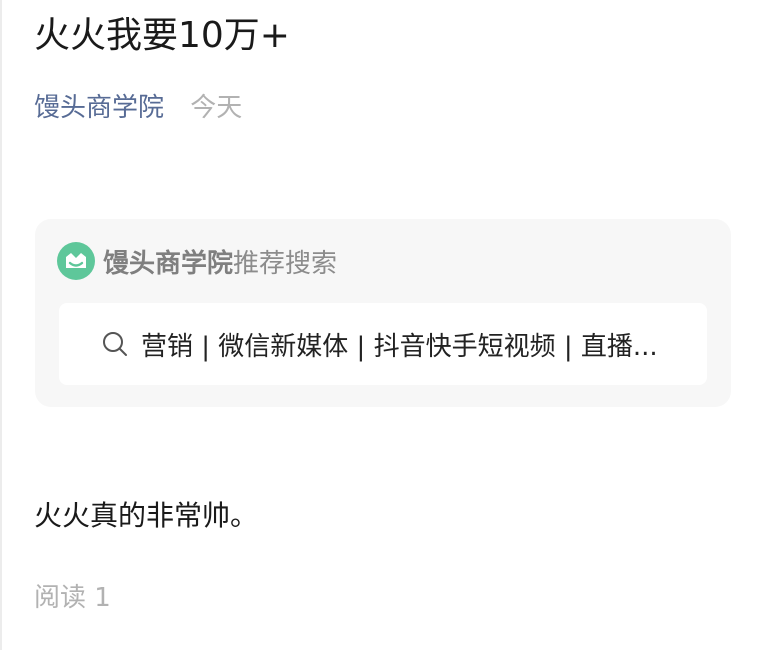  I want to click on article-meta: 馒头商学院 今天, so click(138, 108).